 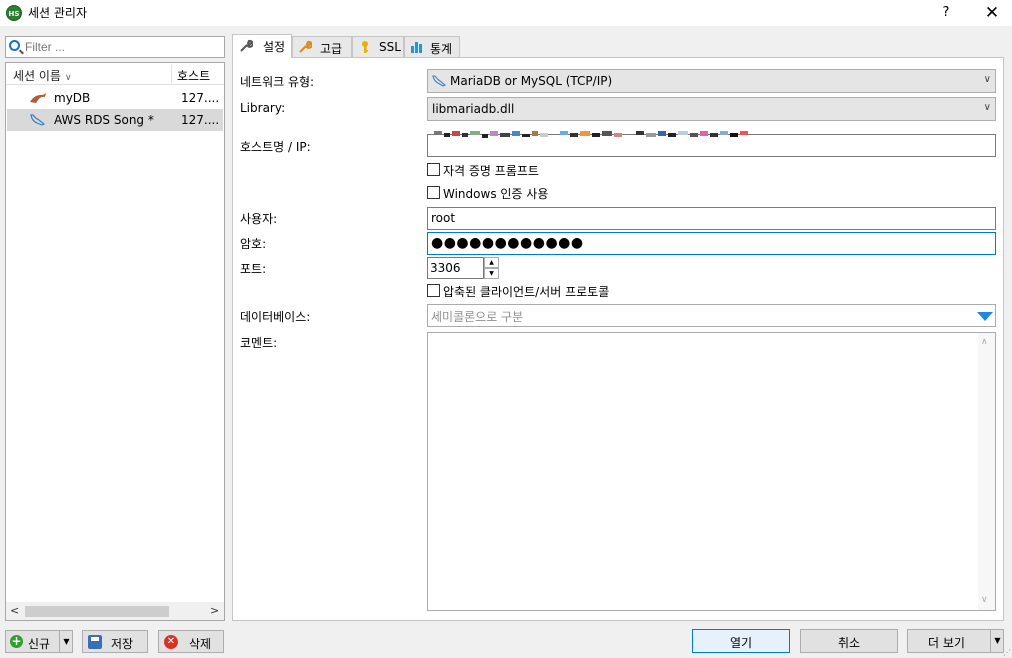 What do you see at coordinates (263, 108) in the screenshot?
I see `library-label: Library:` at bounding box center [263, 108].